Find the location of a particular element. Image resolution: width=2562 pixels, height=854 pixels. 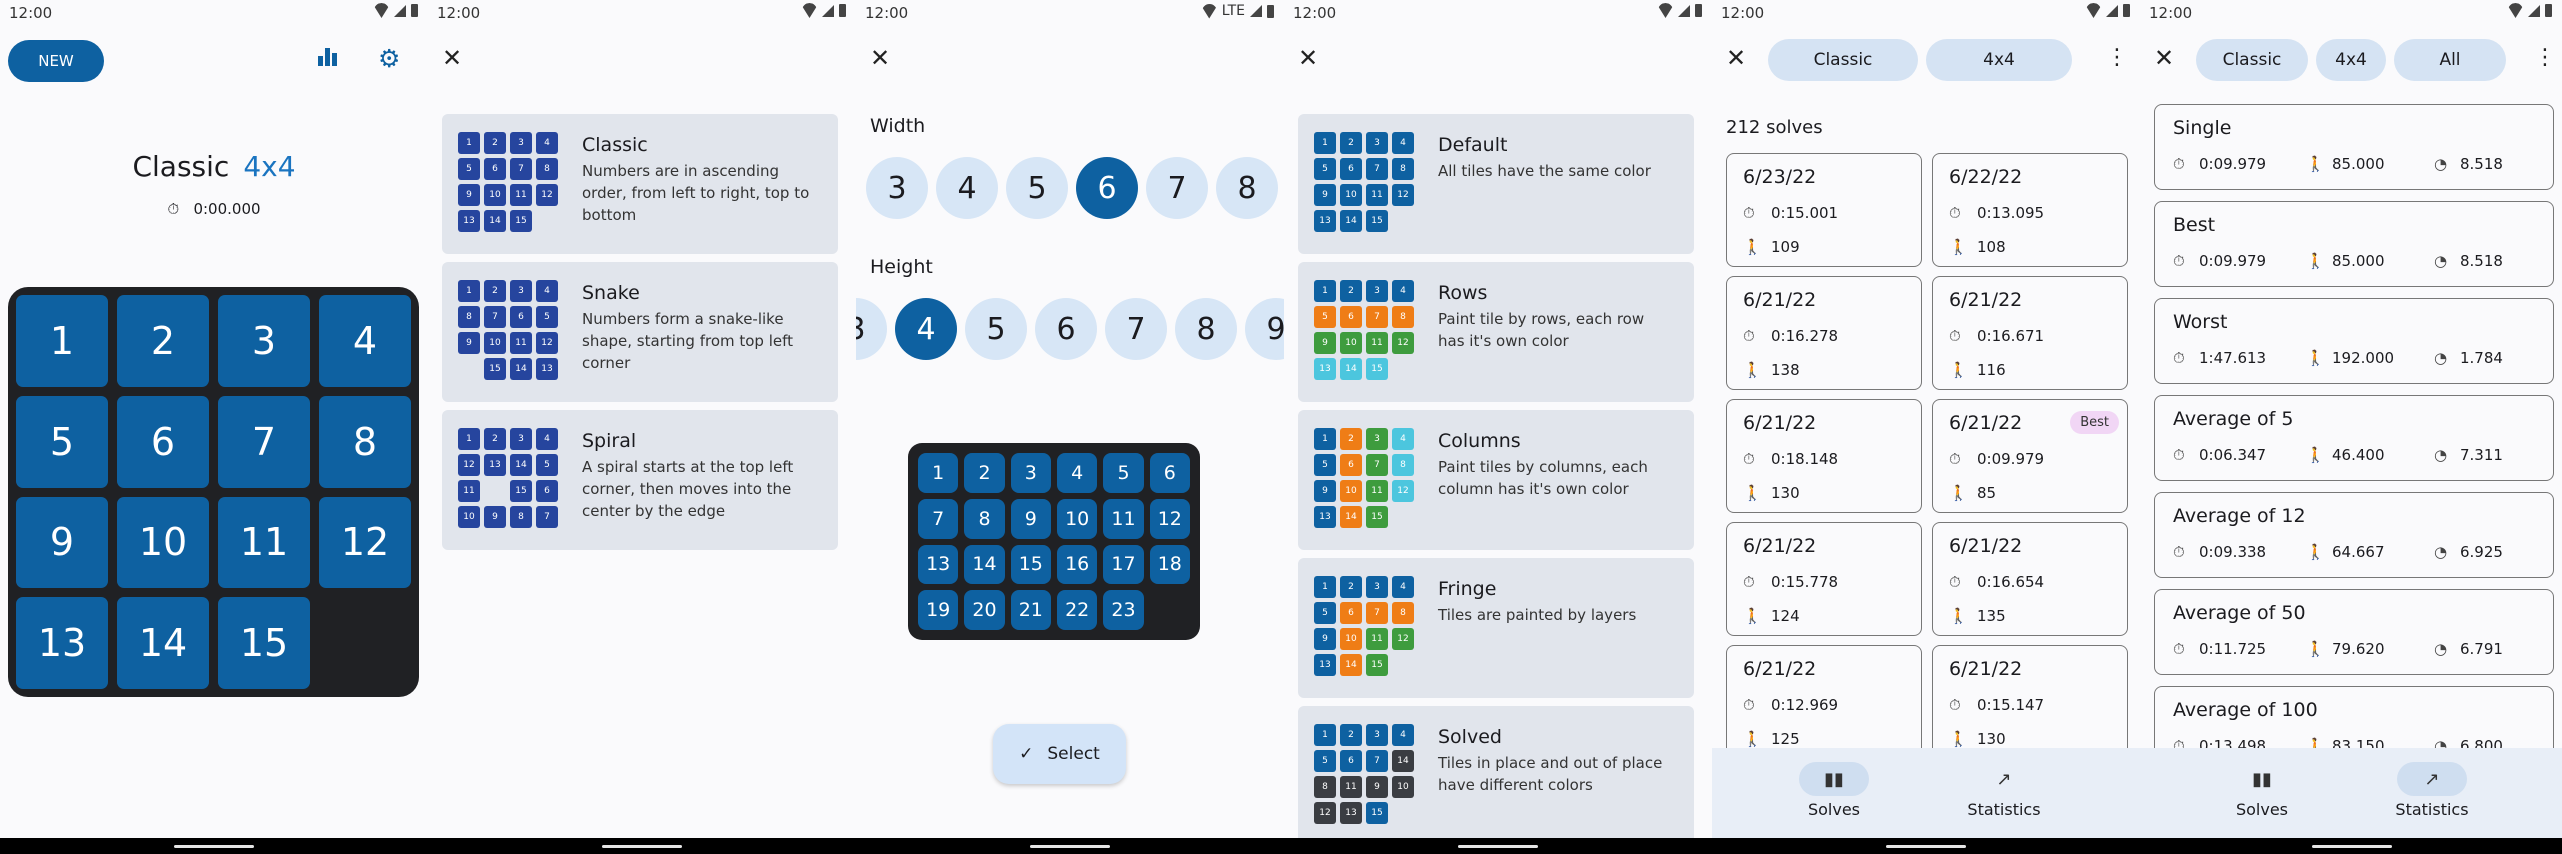

puzzle-tile: 13 is located at coordinates (62, 643).